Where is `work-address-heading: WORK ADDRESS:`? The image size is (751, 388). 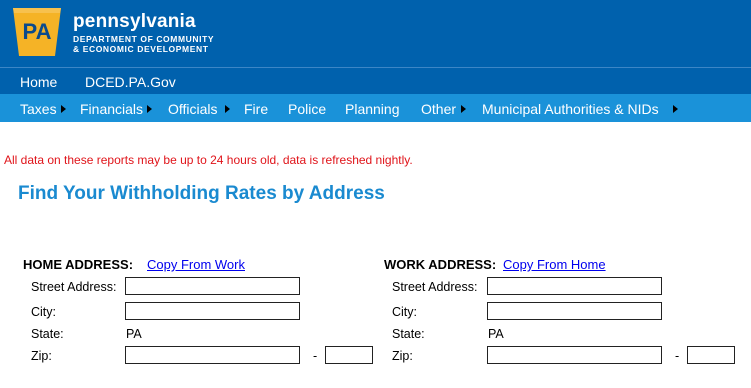
work-address-heading: WORK ADDRESS: is located at coordinates (440, 264).